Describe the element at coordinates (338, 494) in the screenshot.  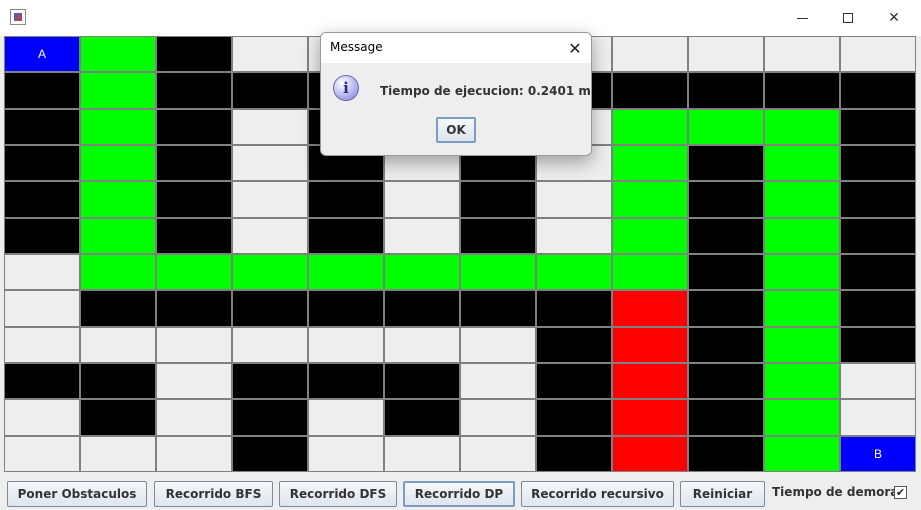
I see `dfs-button: Recorrido DFS` at that location.